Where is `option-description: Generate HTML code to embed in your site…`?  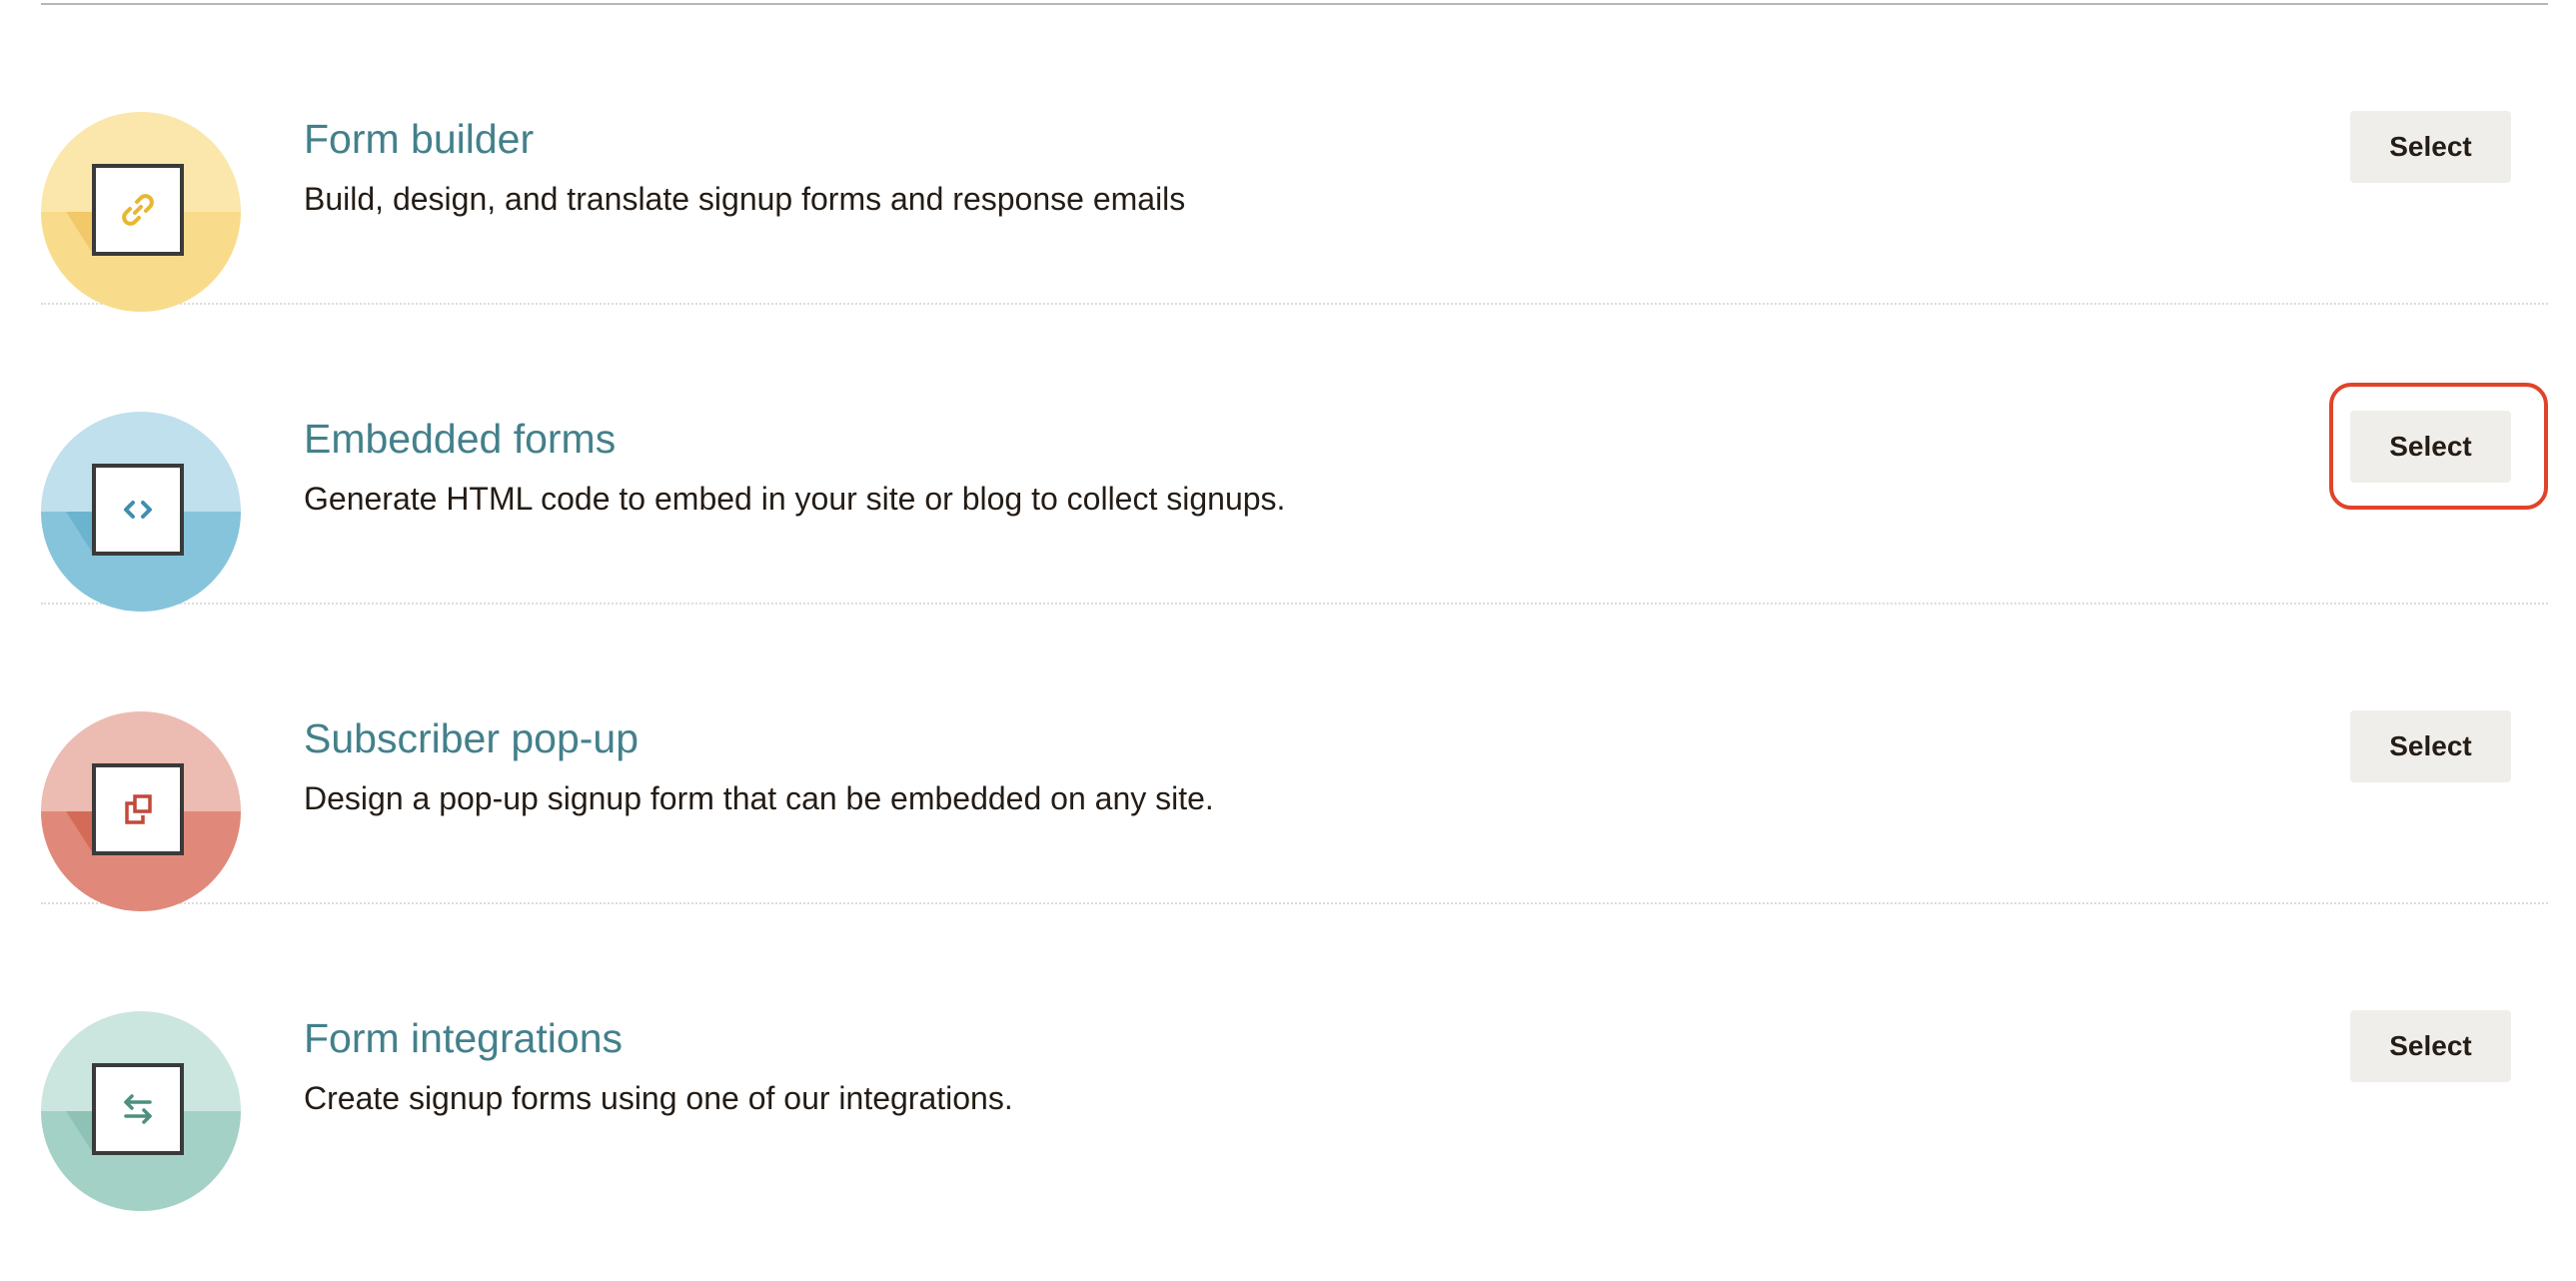 option-description: Generate HTML code to embed in your site… is located at coordinates (795, 499).